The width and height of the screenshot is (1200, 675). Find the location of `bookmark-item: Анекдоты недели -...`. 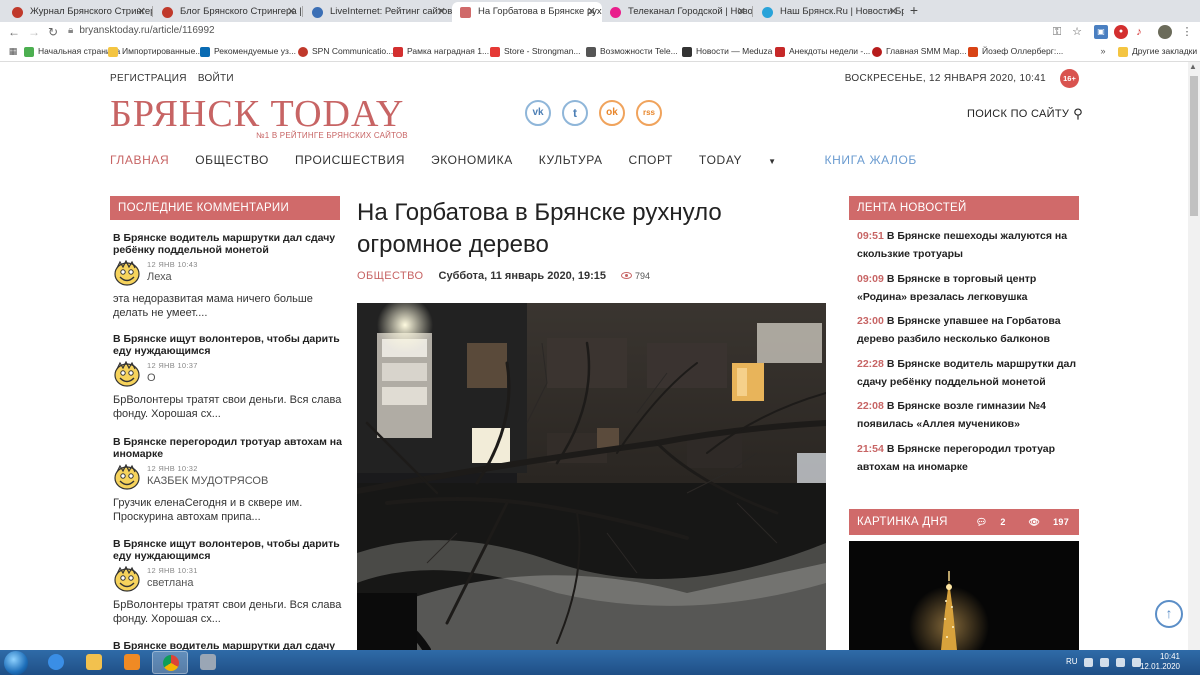

bookmark-item: Анекдоты недели -... is located at coordinates (822, 51).